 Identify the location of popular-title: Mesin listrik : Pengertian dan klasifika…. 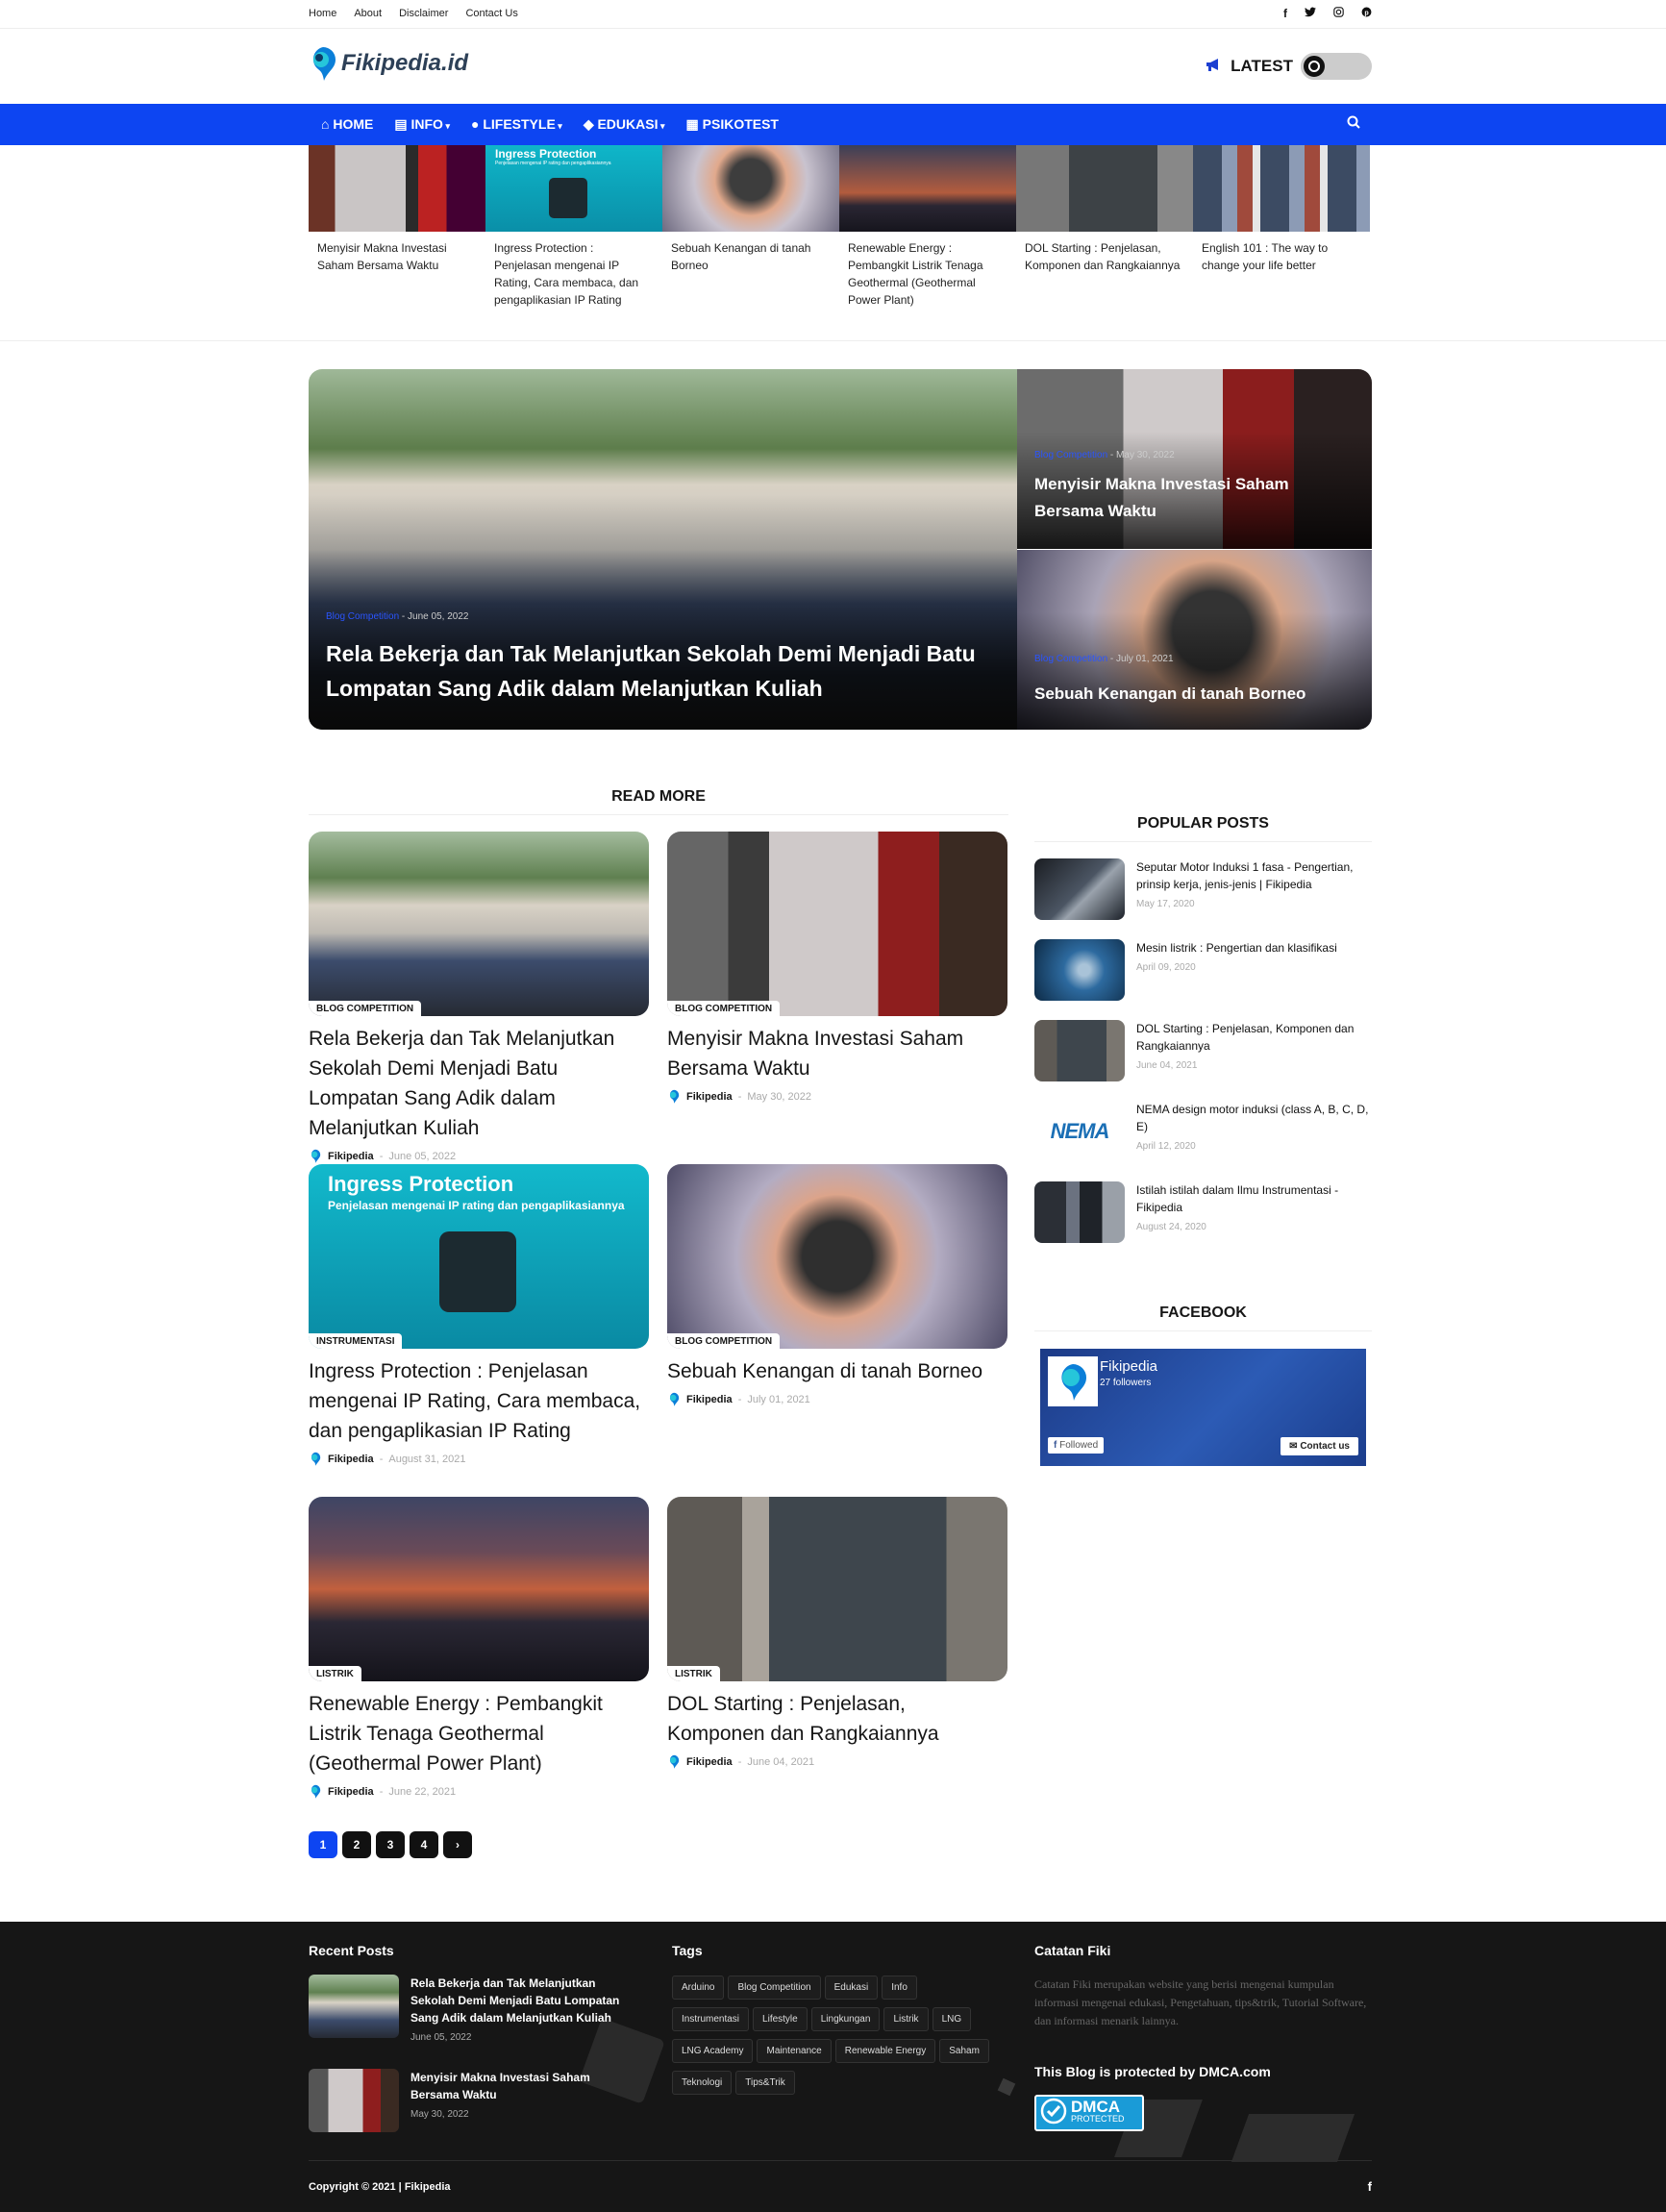
(1236, 948).